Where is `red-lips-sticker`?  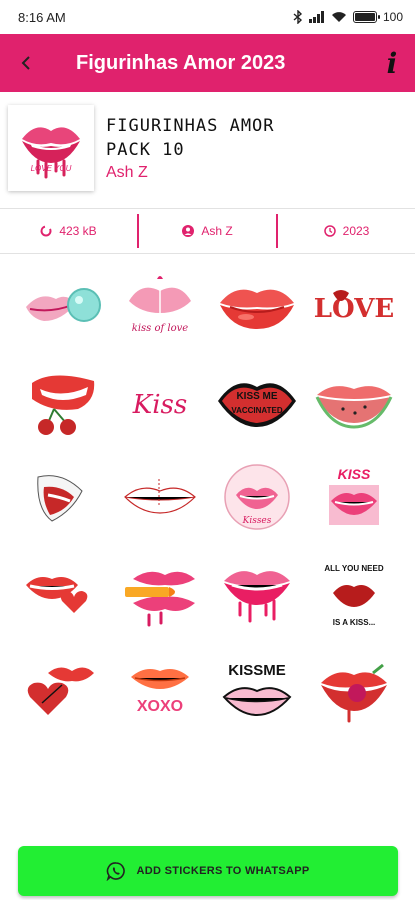
red-lips-sticker is located at coordinates (256, 309).